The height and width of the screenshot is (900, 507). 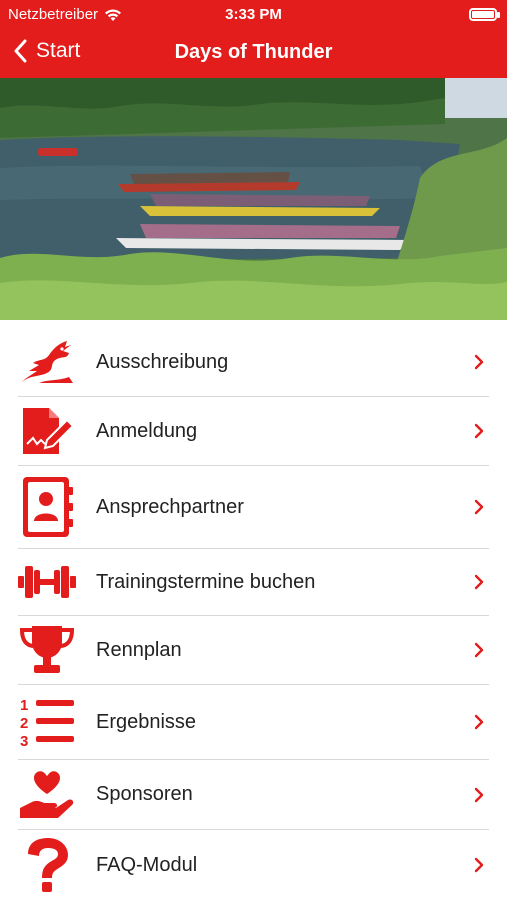 What do you see at coordinates (253, 795) in the screenshot?
I see `menu-item-sponsoren: Sponsoren` at bounding box center [253, 795].